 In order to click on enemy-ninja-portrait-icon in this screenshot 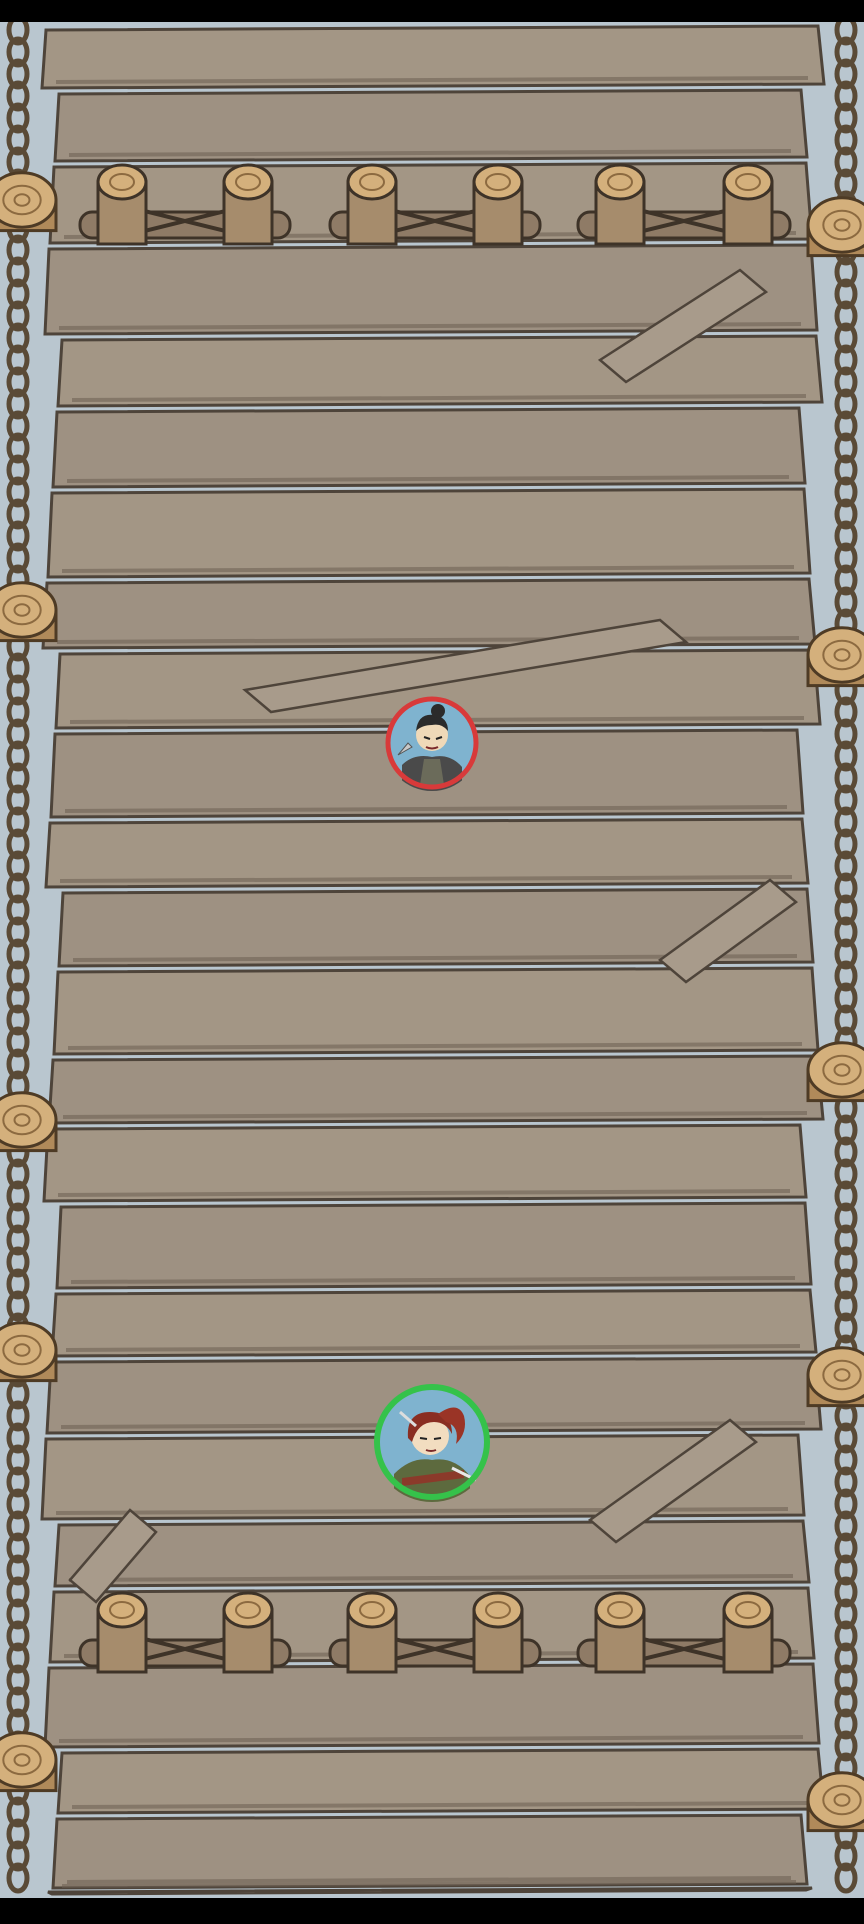, I will do `click(432, 743)`.